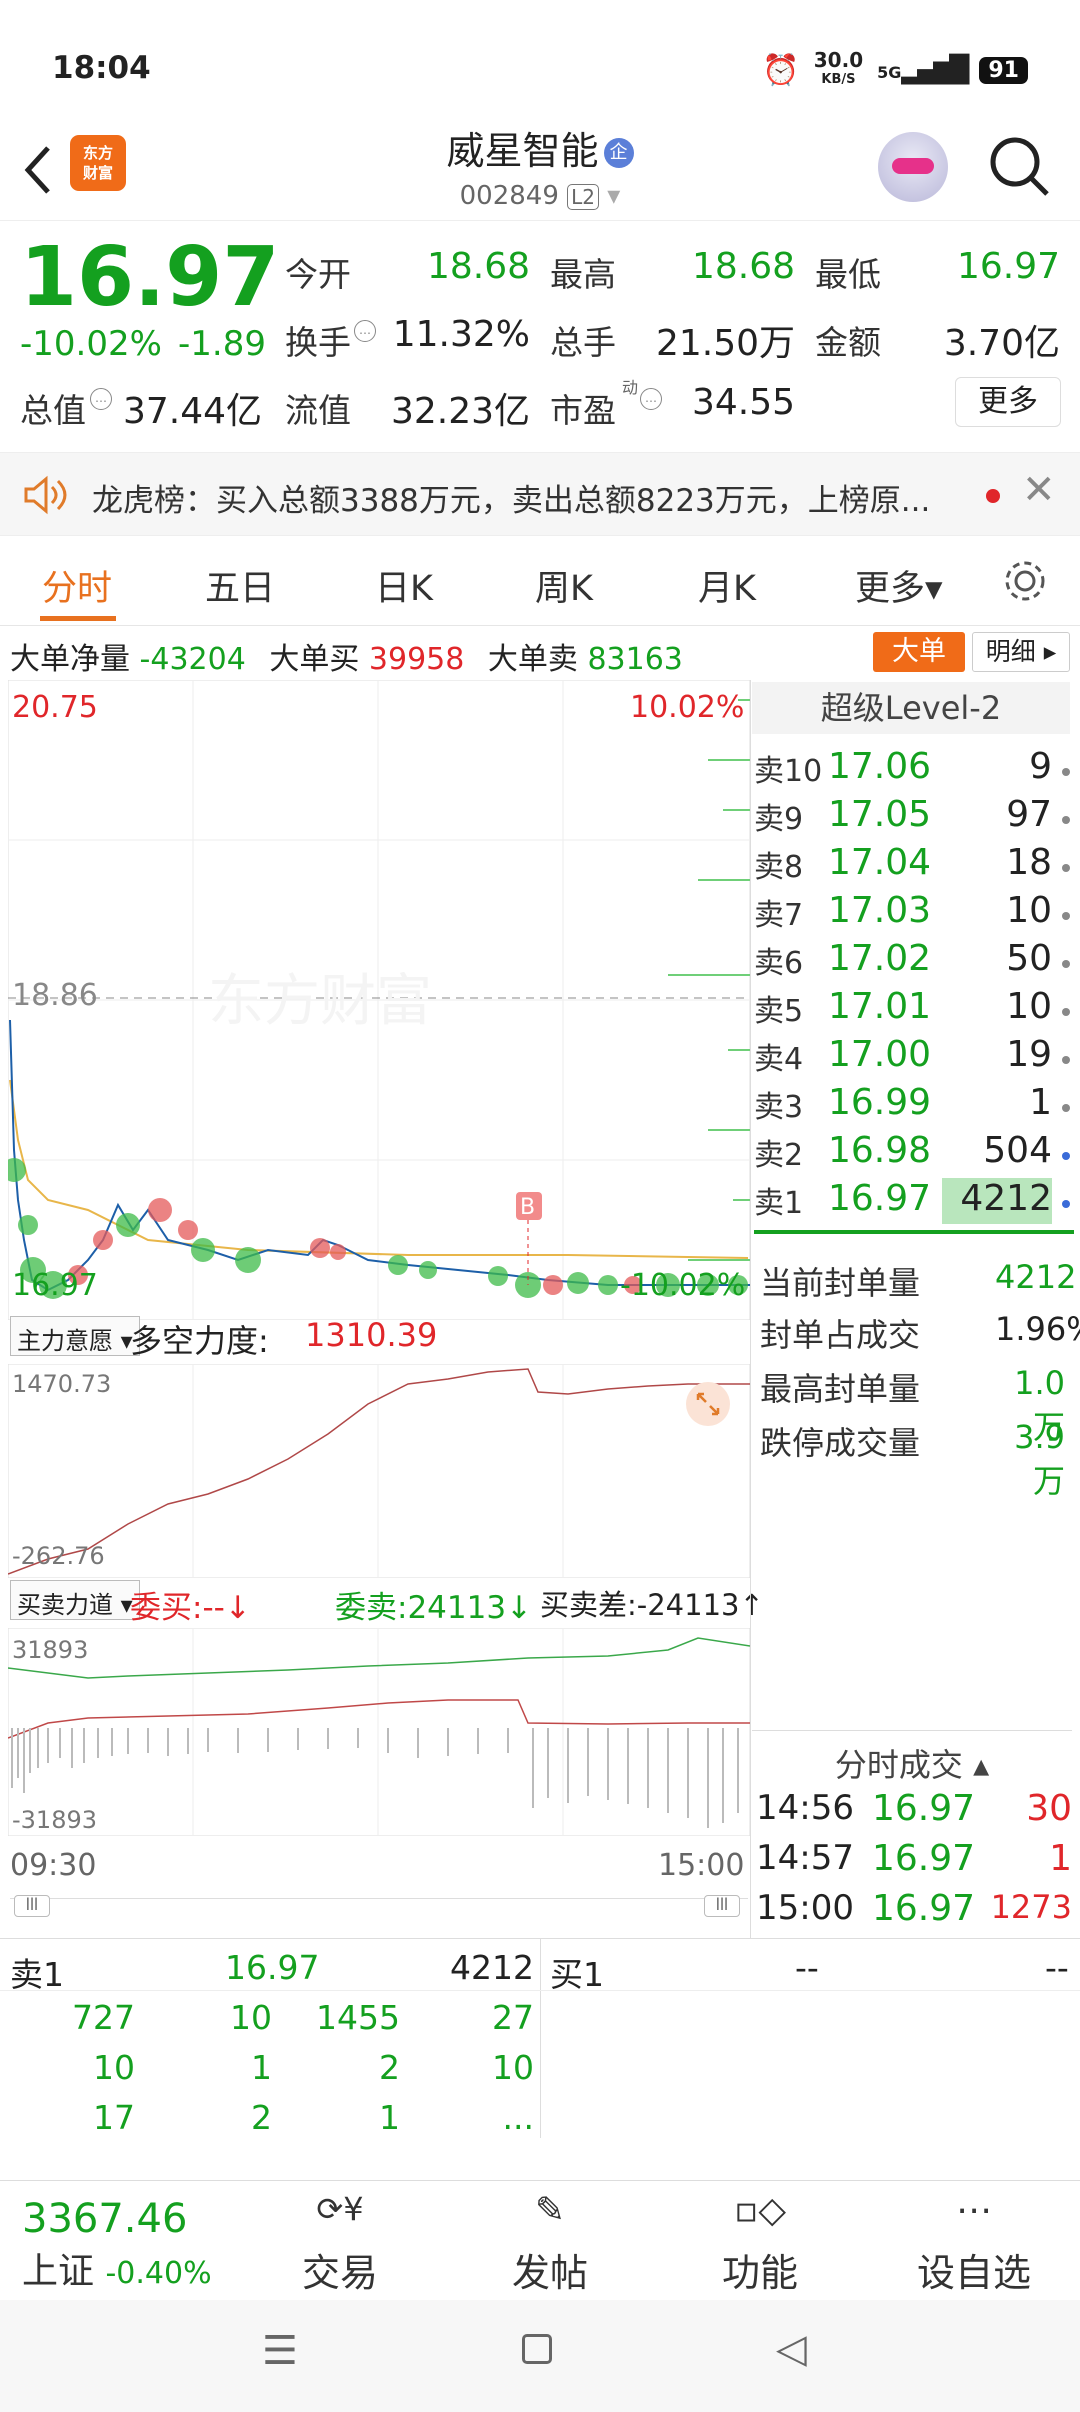 This screenshot has height=2412, width=1080. Describe the element at coordinates (899, 585) in the screenshot. I see `tab-more: 更多▾` at that location.